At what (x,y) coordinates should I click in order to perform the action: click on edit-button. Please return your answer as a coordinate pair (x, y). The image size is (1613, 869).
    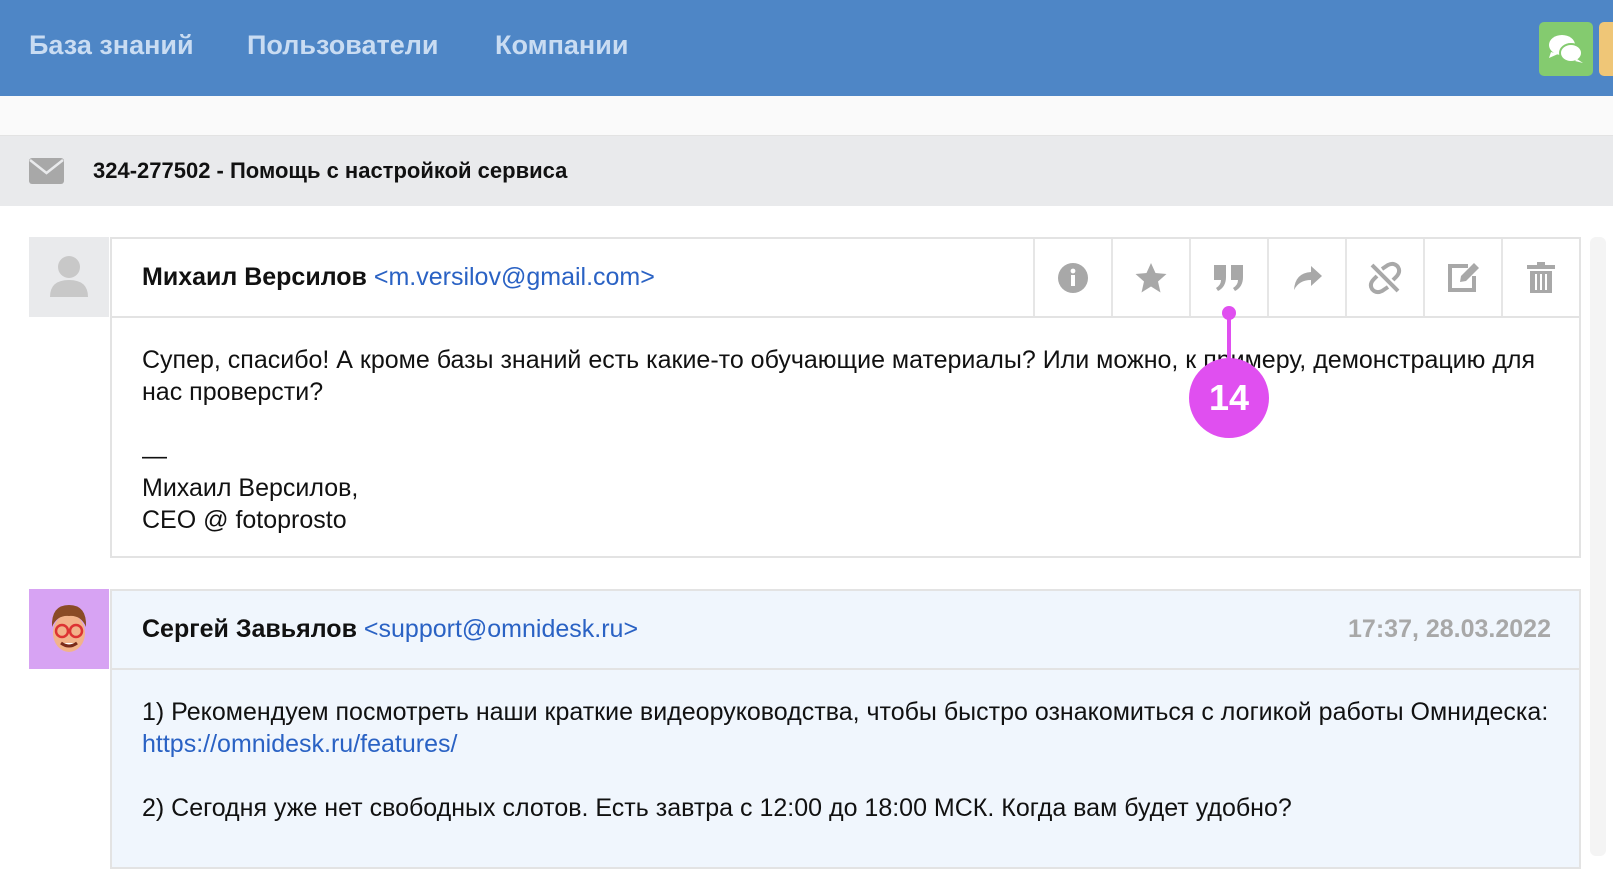
    Looking at the image, I should click on (1462, 277).